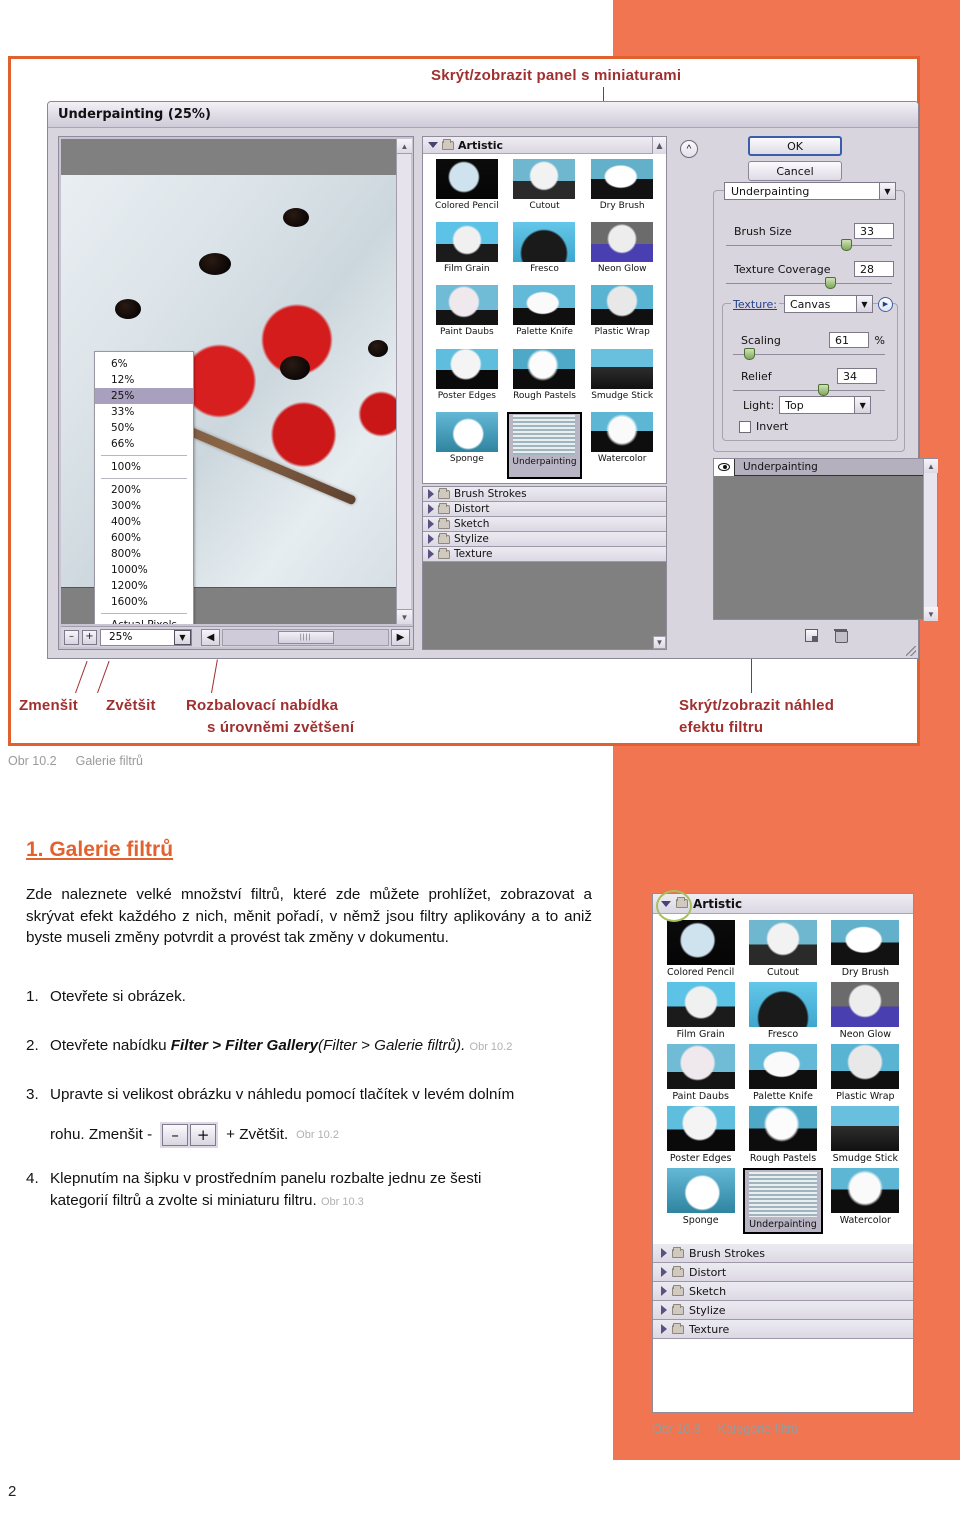 The height and width of the screenshot is (1536, 960). I want to click on thumbnail-item: Dry Brush, so click(865, 949).